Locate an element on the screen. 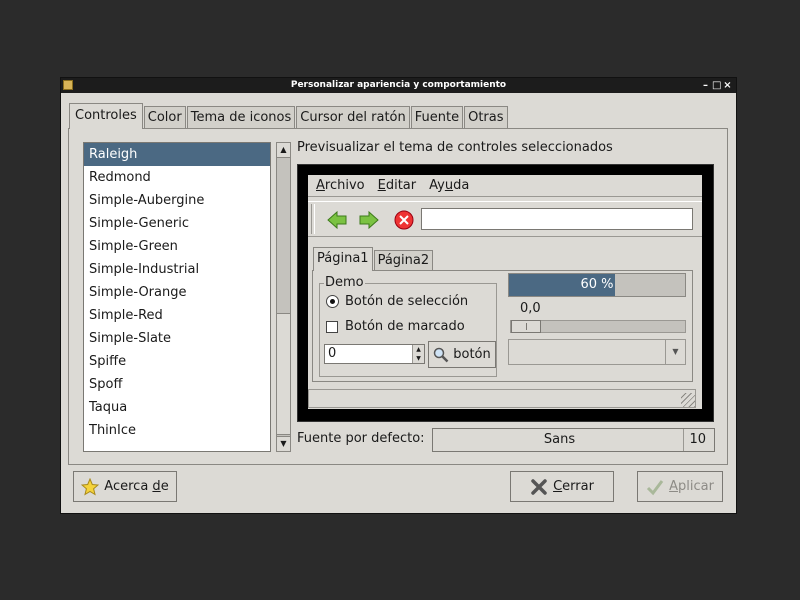 This screenshot has width=800, height=600. back-arrow-icon is located at coordinates (337, 220).